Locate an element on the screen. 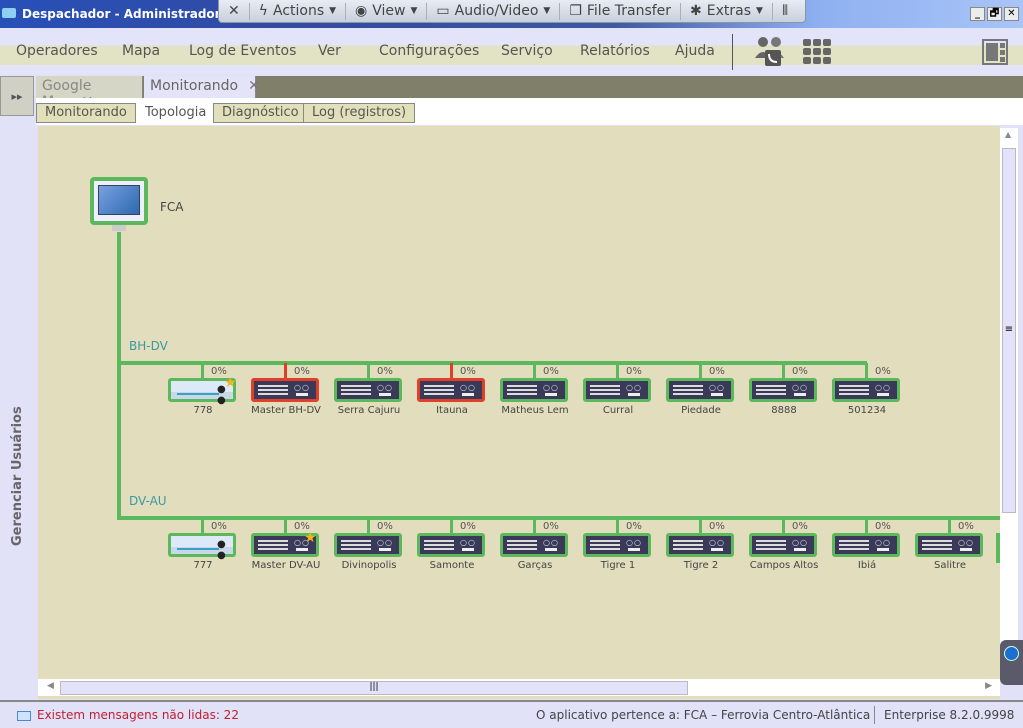 The height and width of the screenshot is (728, 1023). host-monitor-icon is located at coordinates (119, 204).